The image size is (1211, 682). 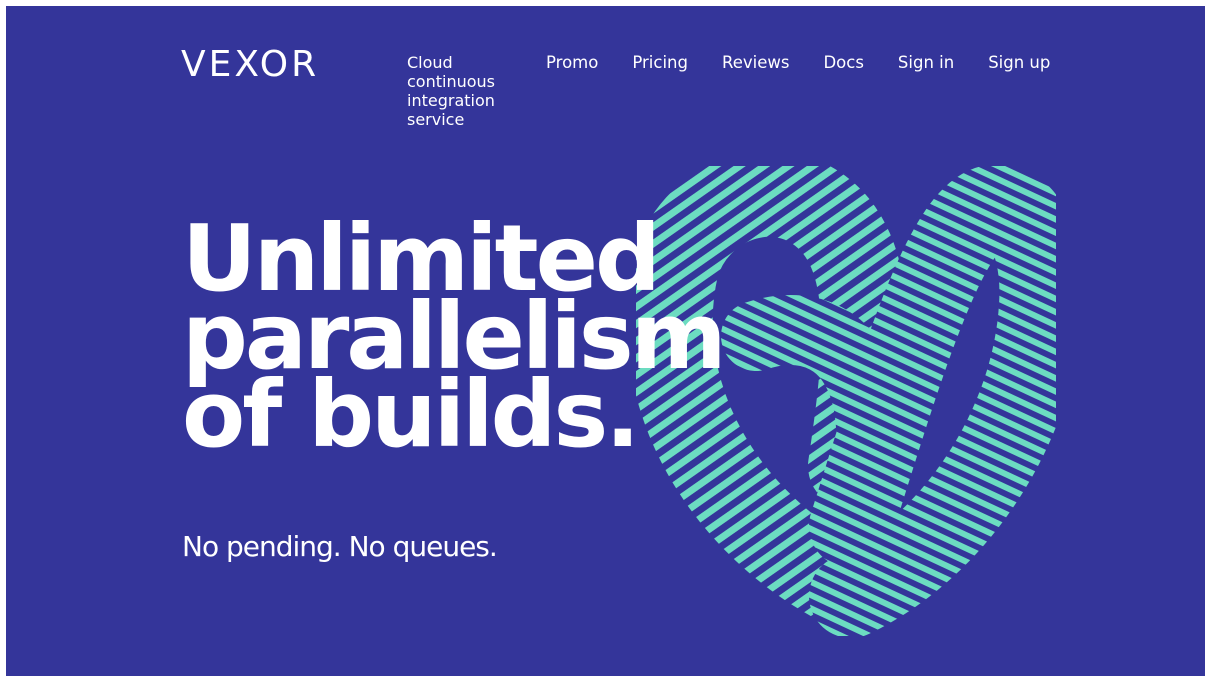 I want to click on nav-sign-in-link: Sign in, so click(x=926, y=62).